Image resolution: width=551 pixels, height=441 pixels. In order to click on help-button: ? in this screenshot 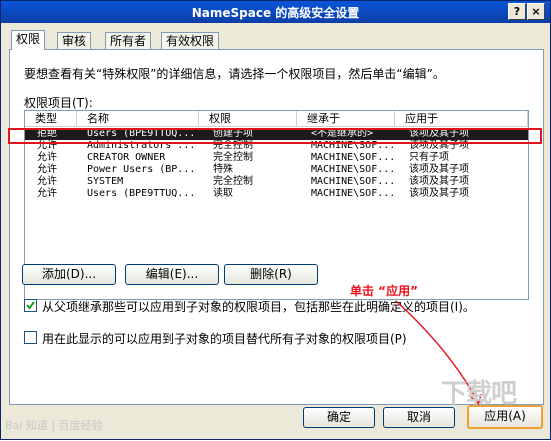, I will do `click(517, 11)`.